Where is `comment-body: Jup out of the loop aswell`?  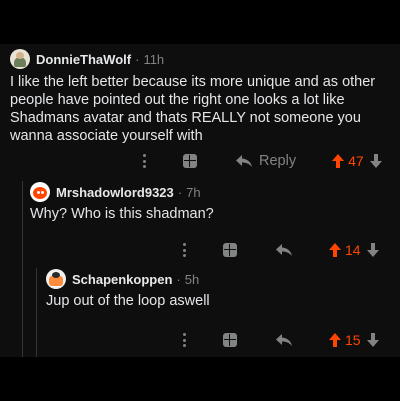 comment-body: Jup out of the loop aswell is located at coordinates (128, 301).